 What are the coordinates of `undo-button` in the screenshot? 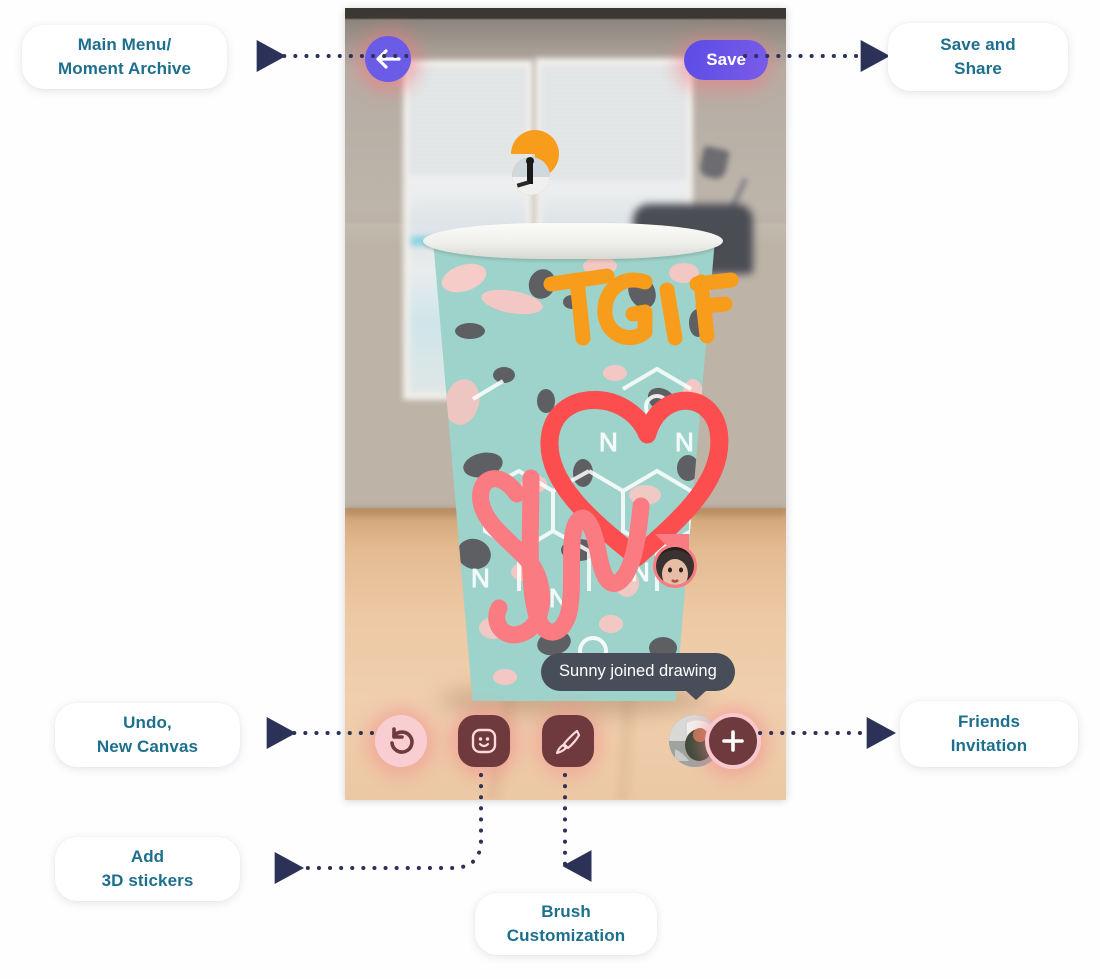 It's located at (401, 741).